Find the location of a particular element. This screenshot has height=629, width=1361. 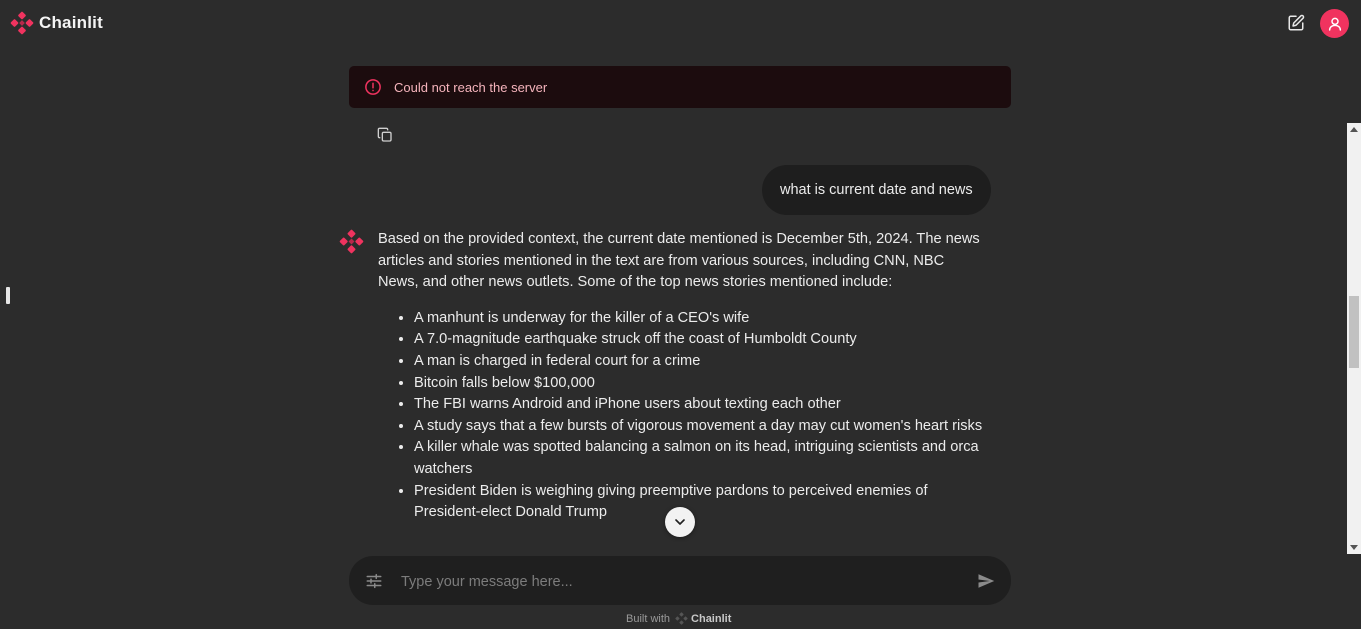

triangle-up-icon is located at coordinates (1354, 129).